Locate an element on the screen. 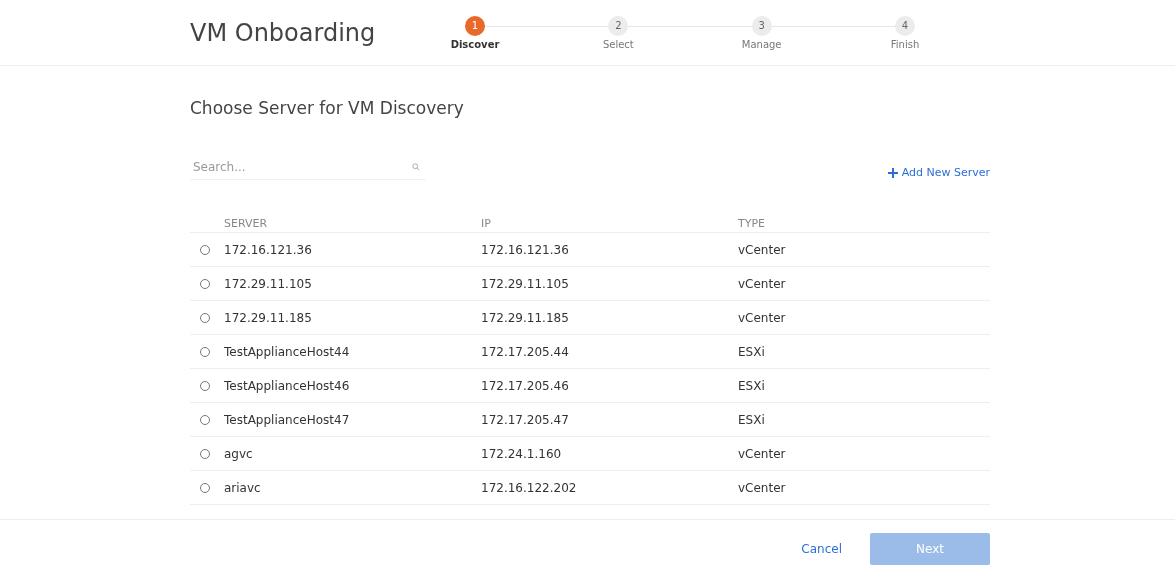 The width and height of the screenshot is (1175, 578). column-header: SERVER is located at coordinates (246, 223).